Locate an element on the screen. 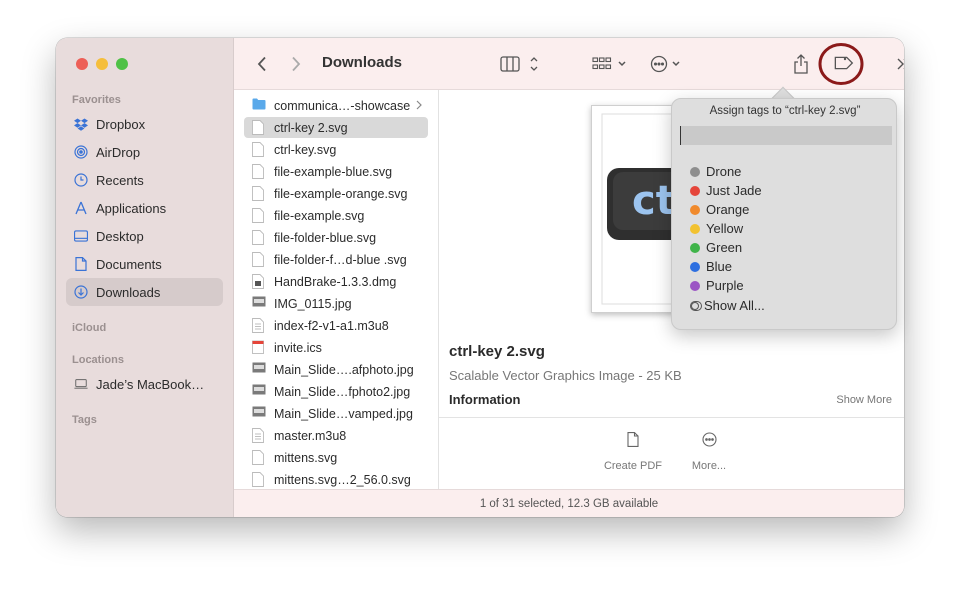  window-title: Downloads is located at coordinates (362, 62).